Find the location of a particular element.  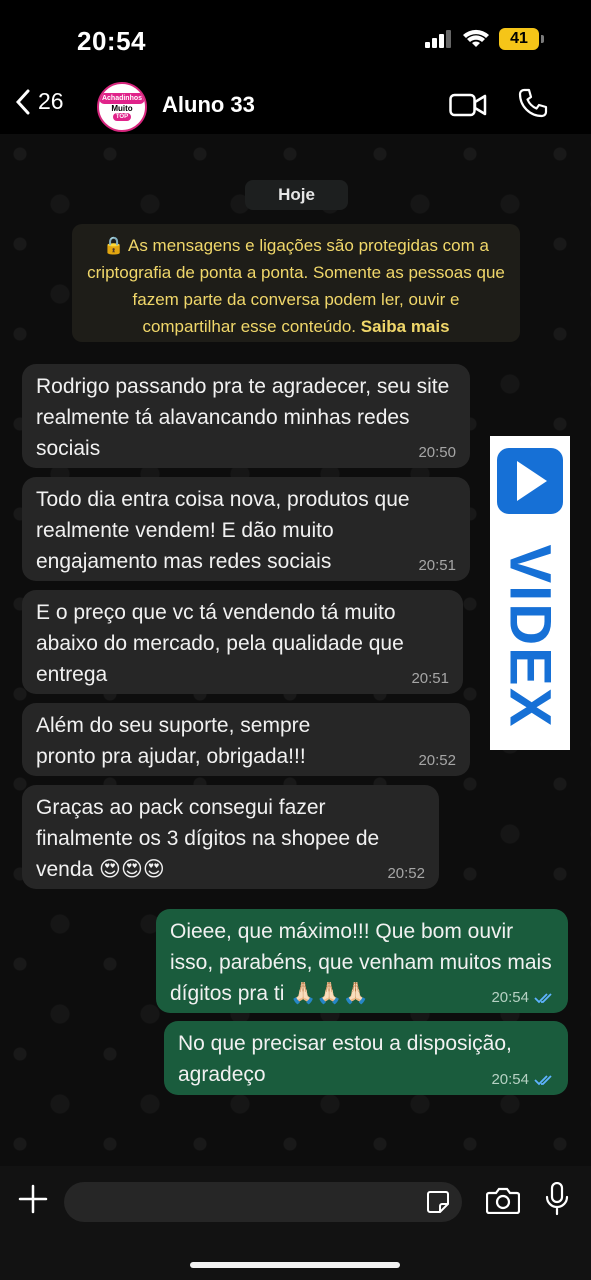

battery-icon: 41 is located at coordinates (521, 39).